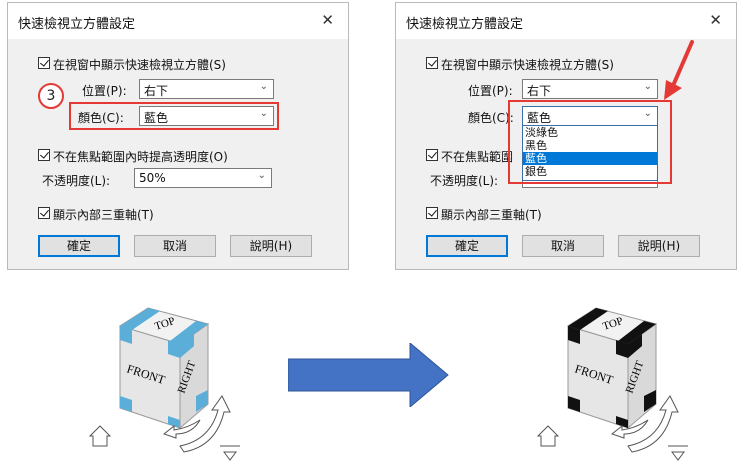 This screenshot has width=742, height=470. What do you see at coordinates (140, 157) in the screenshot?
I see `left-raise-opacity-label: 不在焦點範圍內時提高透明度(O)` at bounding box center [140, 157].